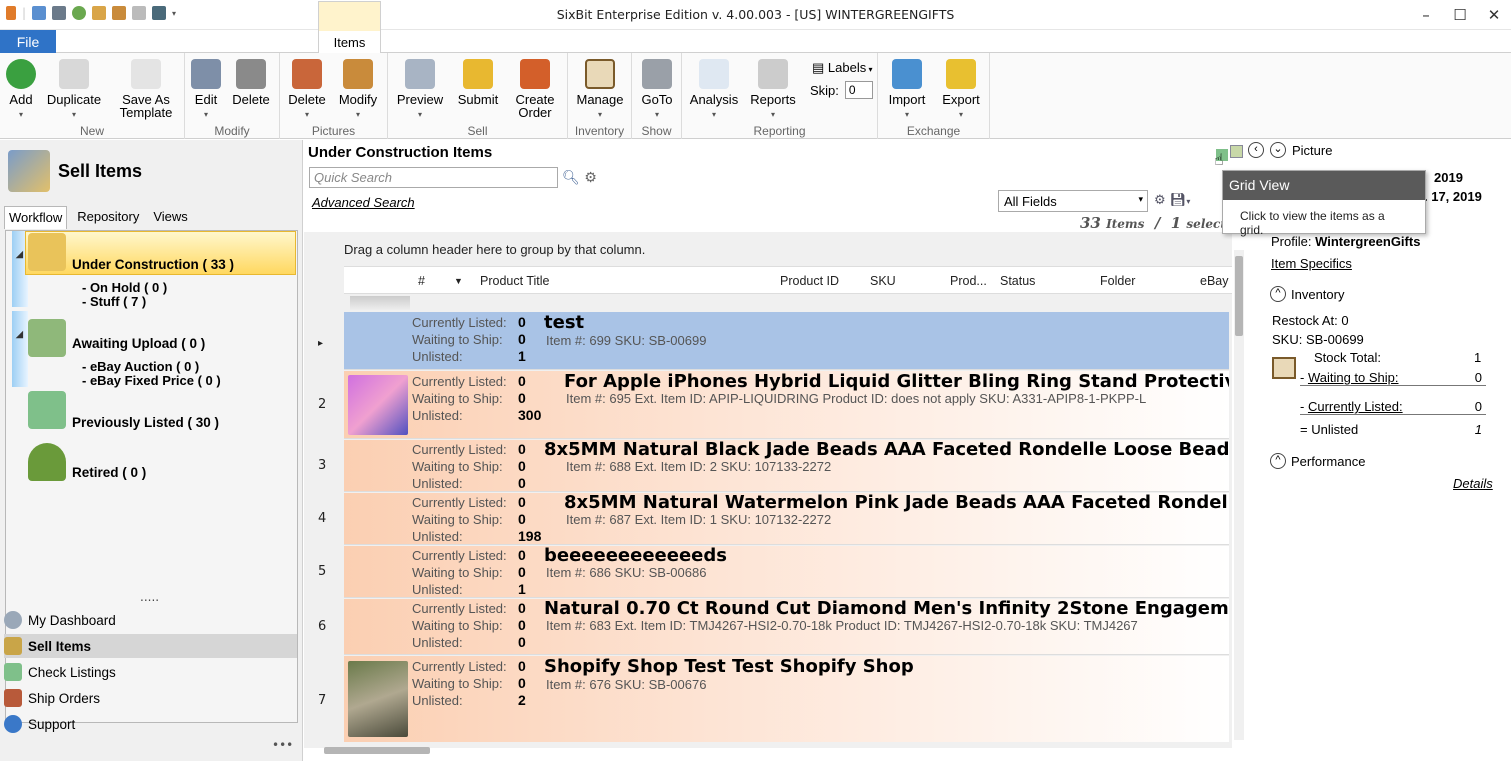 Image resolution: width=1511 pixels, height=761 pixels. What do you see at coordinates (1214, 281) in the screenshot?
I see `column-ebay: eBay` at bounding box center [1214, 281].